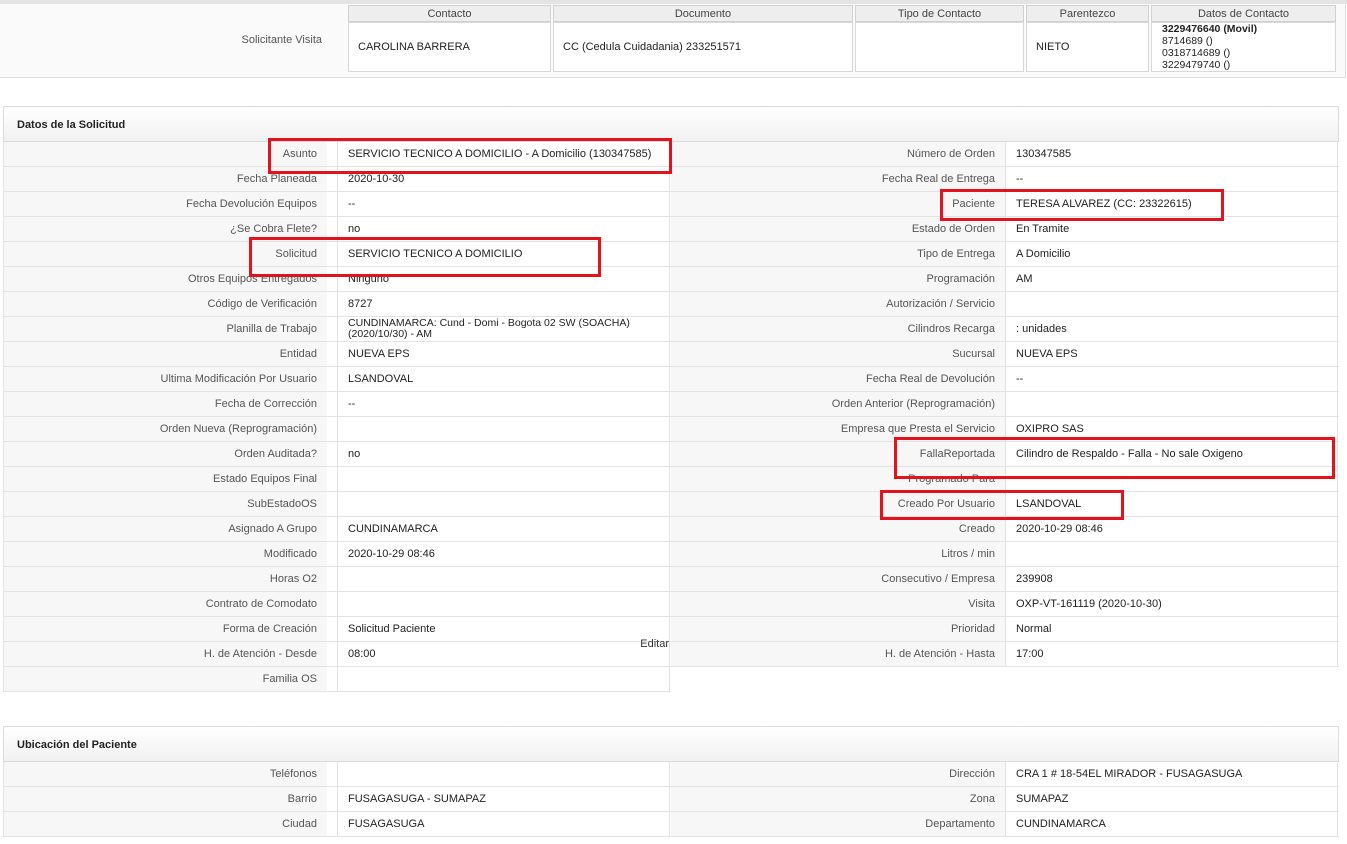  What do you see at coordinates (703, 47) in the screenshot?
I see `documento-cell: CC (Cedula Cuidadania) 233251571` at bounding box center [703, 47].